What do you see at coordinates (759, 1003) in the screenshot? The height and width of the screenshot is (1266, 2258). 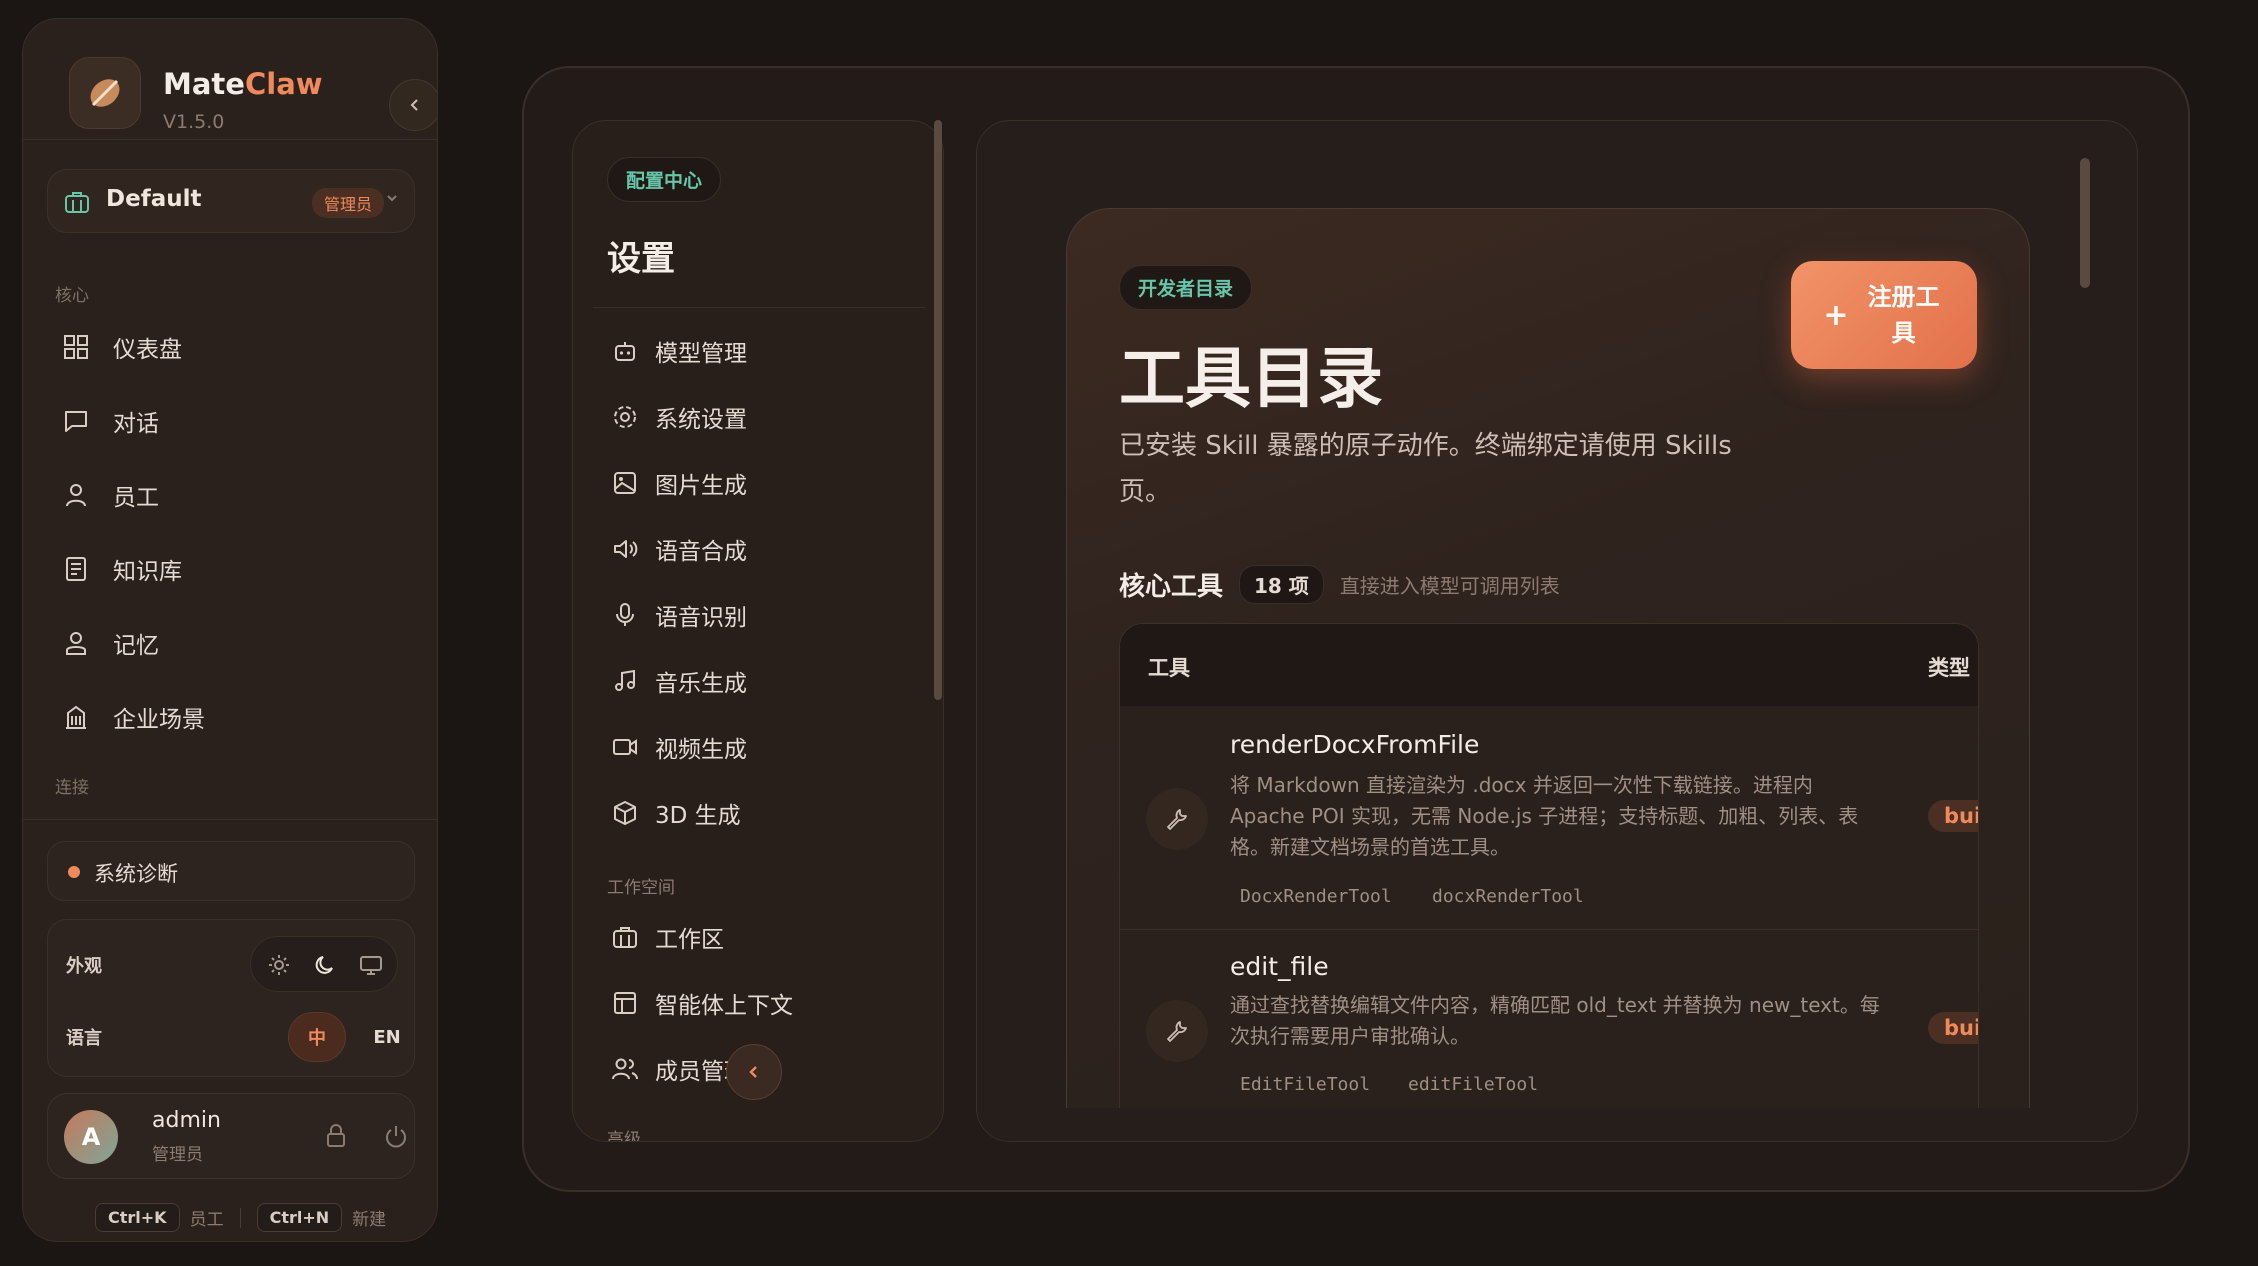 I see `settings-item-agent-context: 智能体上下文` at bounding box center [759, 1003].